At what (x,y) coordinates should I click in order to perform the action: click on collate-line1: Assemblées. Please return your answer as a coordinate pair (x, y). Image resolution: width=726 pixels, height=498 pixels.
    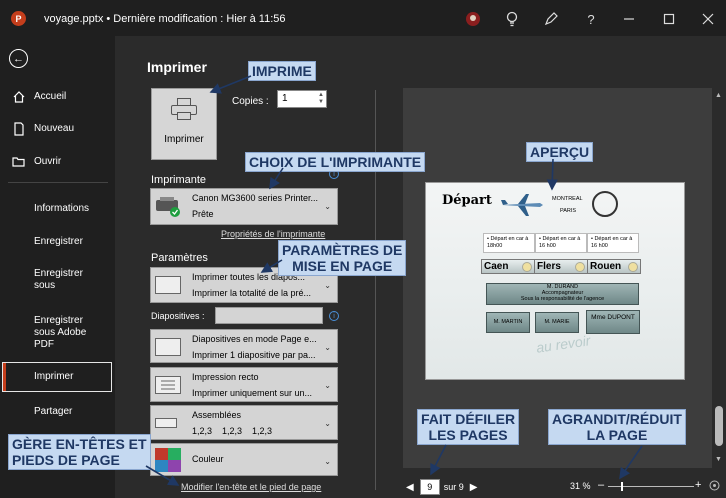
    Looking at the image, I should click on (217, 415).